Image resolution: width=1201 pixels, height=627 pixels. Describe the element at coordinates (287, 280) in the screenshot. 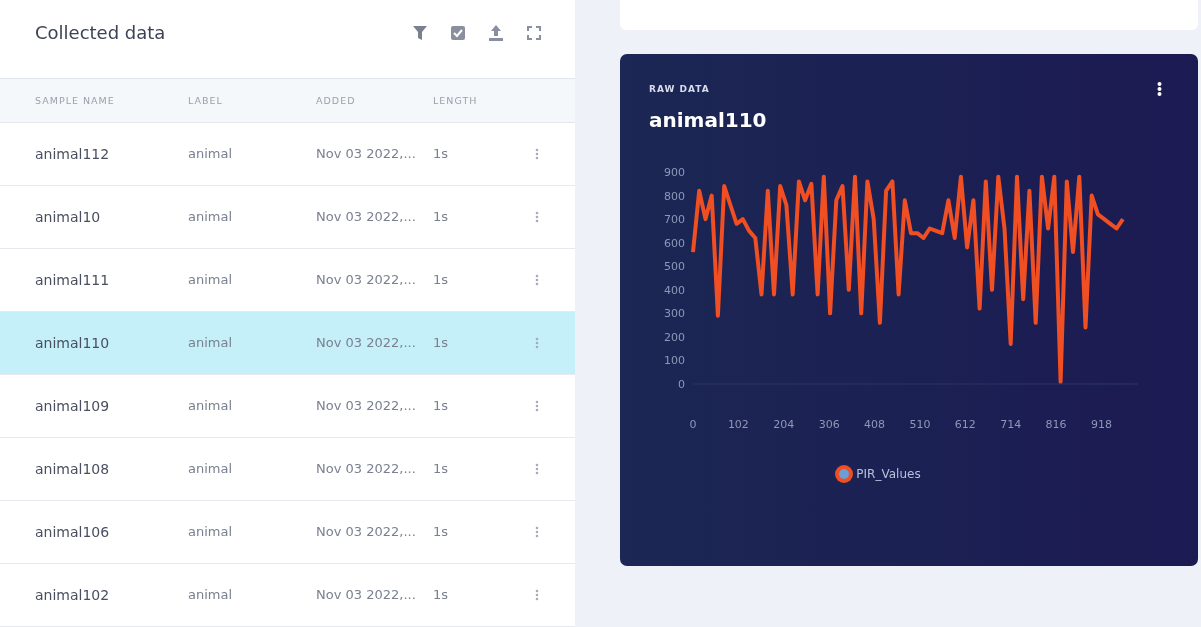

I see `table-row: animal111 animal Nov 03 2022,... 1s` at that location.